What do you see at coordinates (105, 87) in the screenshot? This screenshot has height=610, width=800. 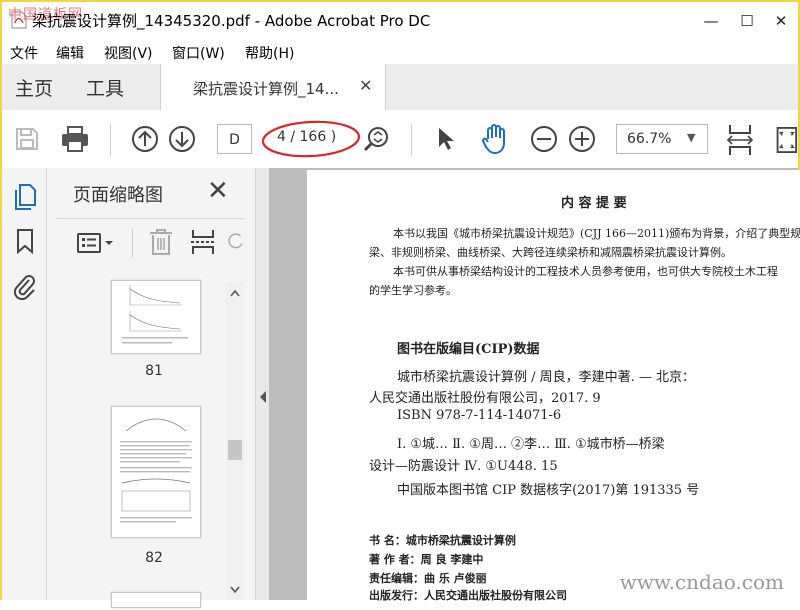 I see `tab-tools: 工具` at bounding box center [105, 87].